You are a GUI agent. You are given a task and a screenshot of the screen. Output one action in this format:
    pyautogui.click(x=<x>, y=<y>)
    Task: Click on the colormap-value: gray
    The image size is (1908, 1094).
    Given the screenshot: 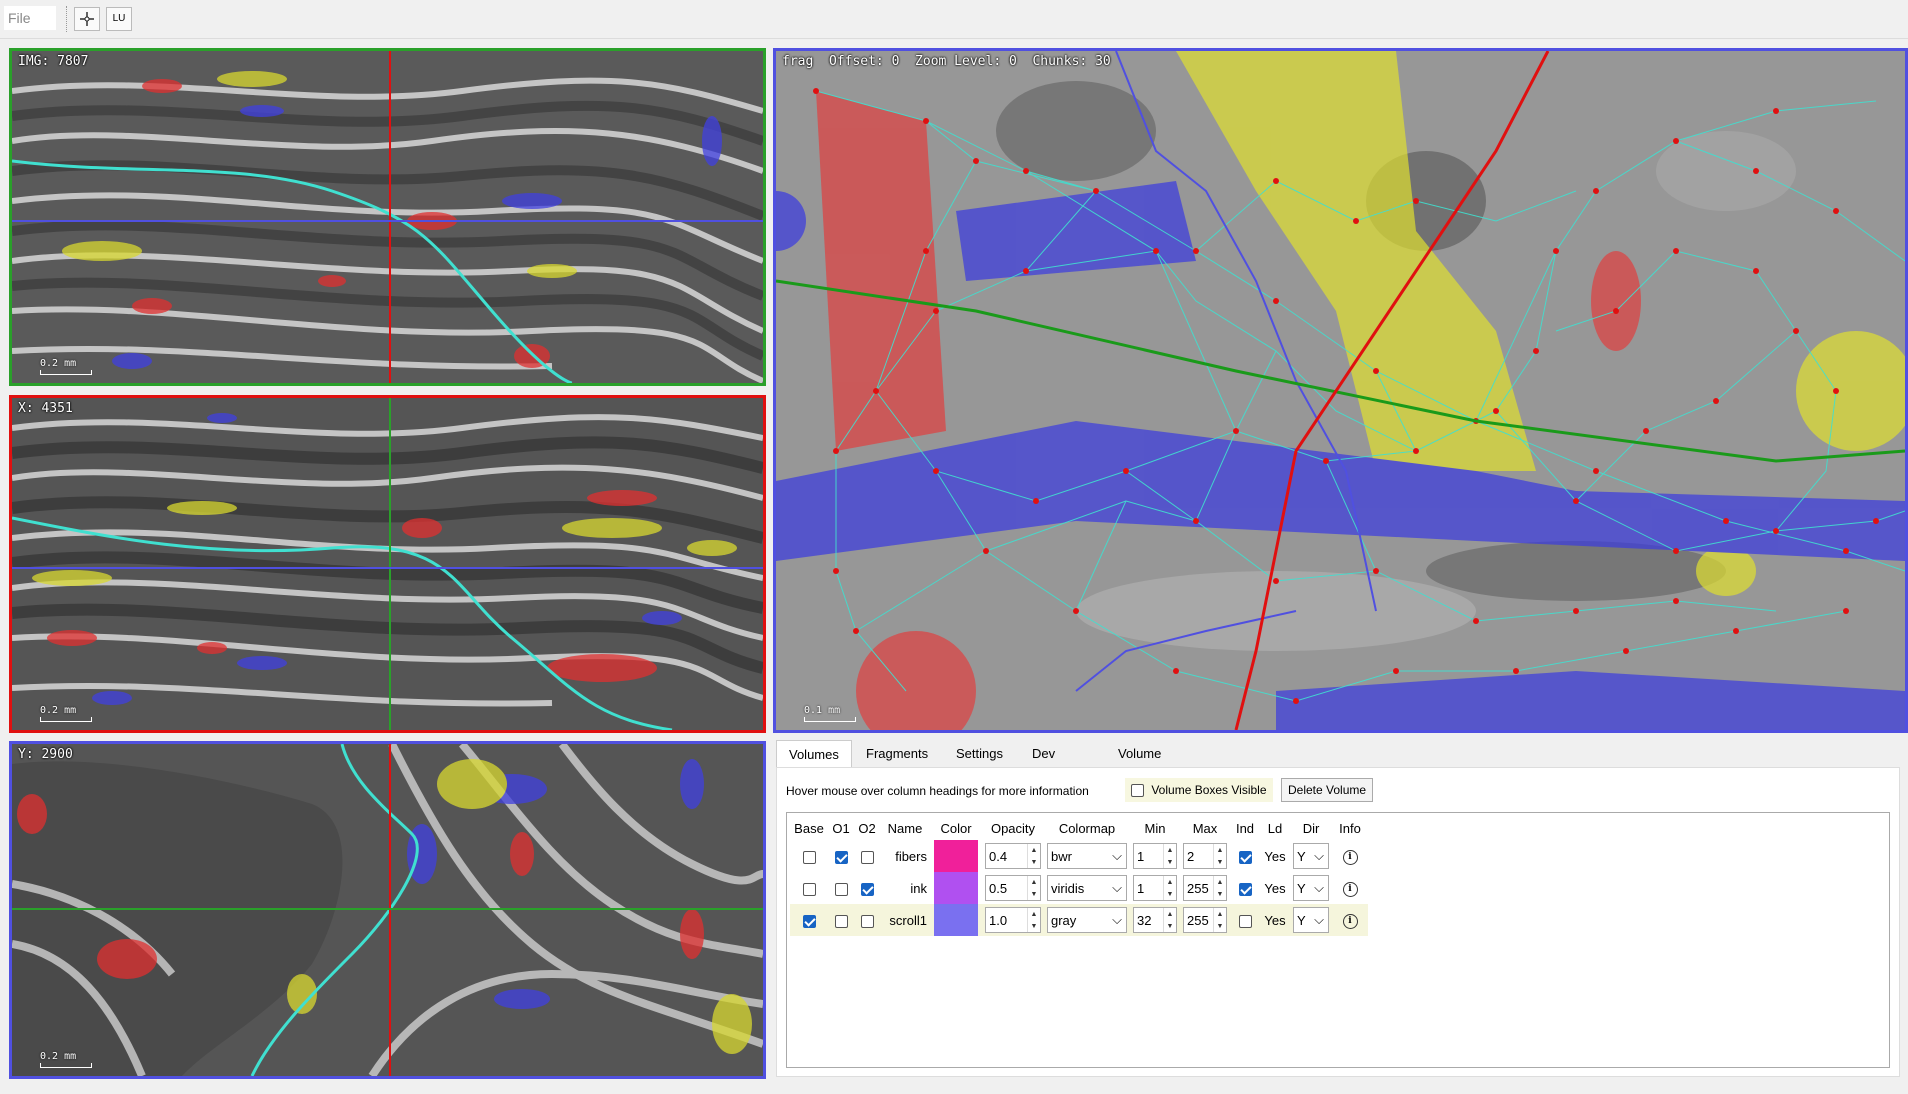 What is the action you would take?
    pyautogui.click(x=1064, y=920)
    